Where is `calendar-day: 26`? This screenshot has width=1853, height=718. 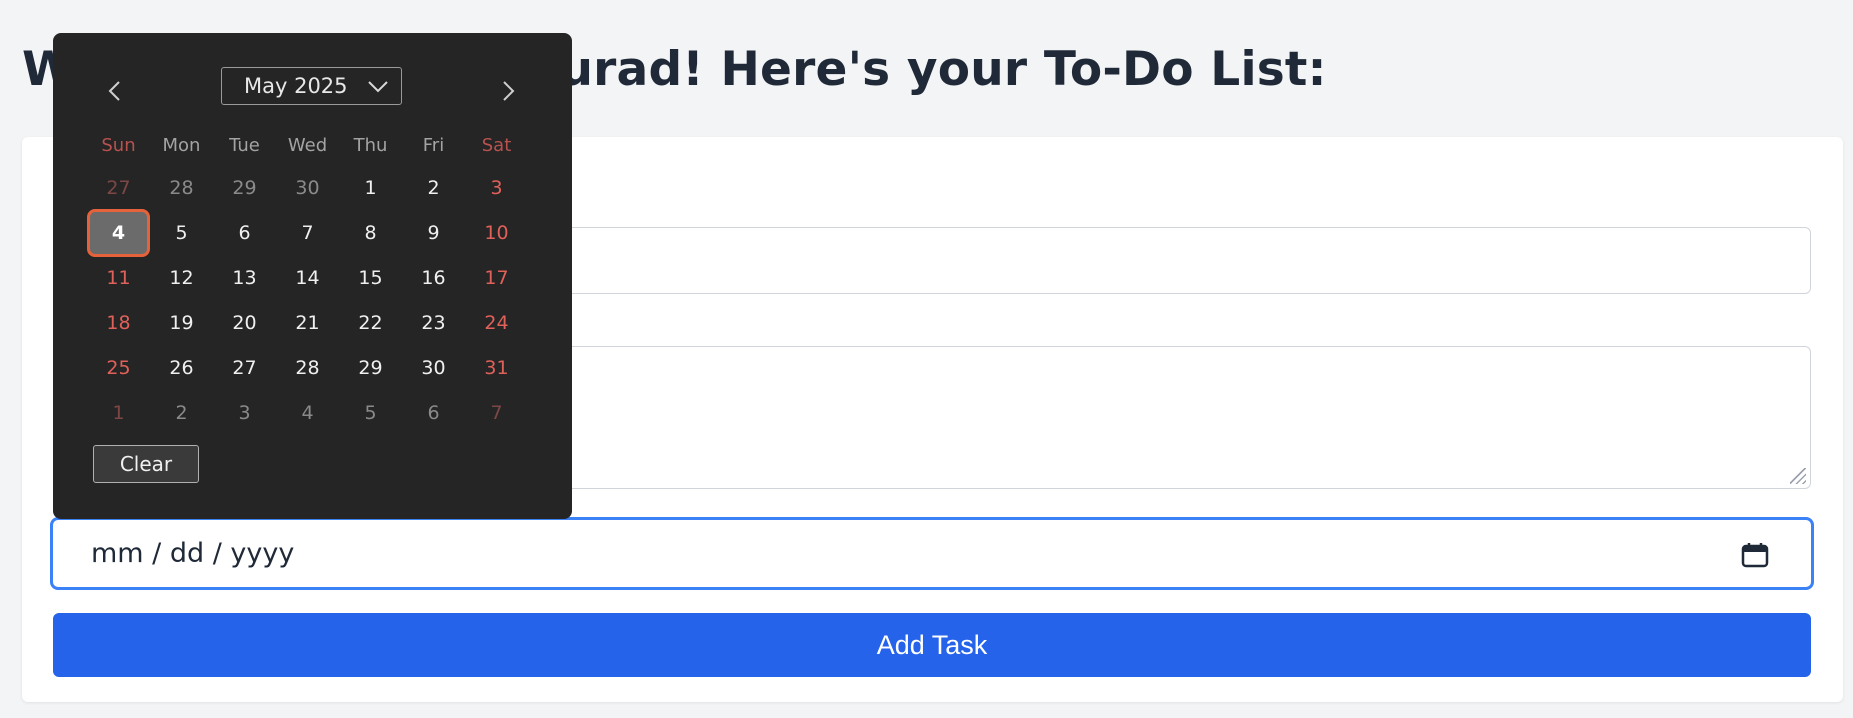 calendar-day: 26 is located at coordinates (181, 368).